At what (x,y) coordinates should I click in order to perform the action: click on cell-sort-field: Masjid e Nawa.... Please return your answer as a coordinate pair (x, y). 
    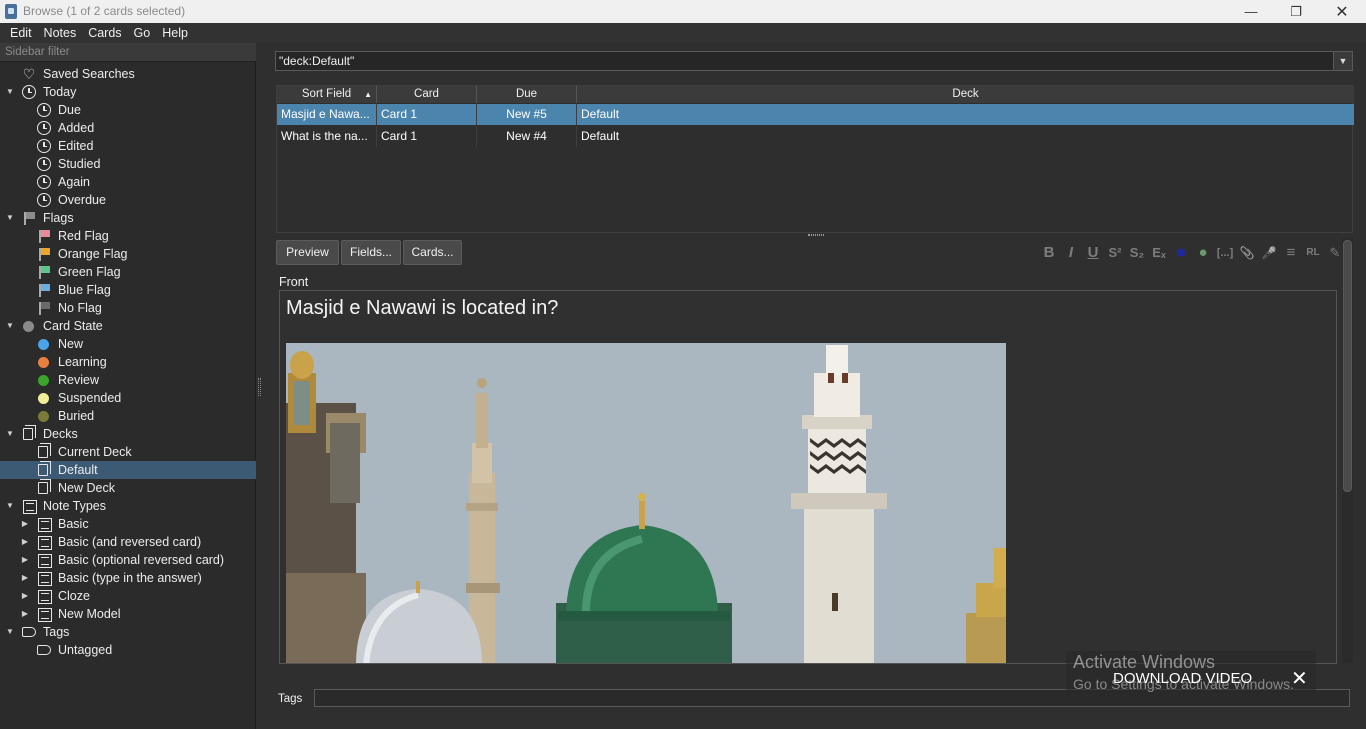
    Looking at the image, I should click on (327, 114).